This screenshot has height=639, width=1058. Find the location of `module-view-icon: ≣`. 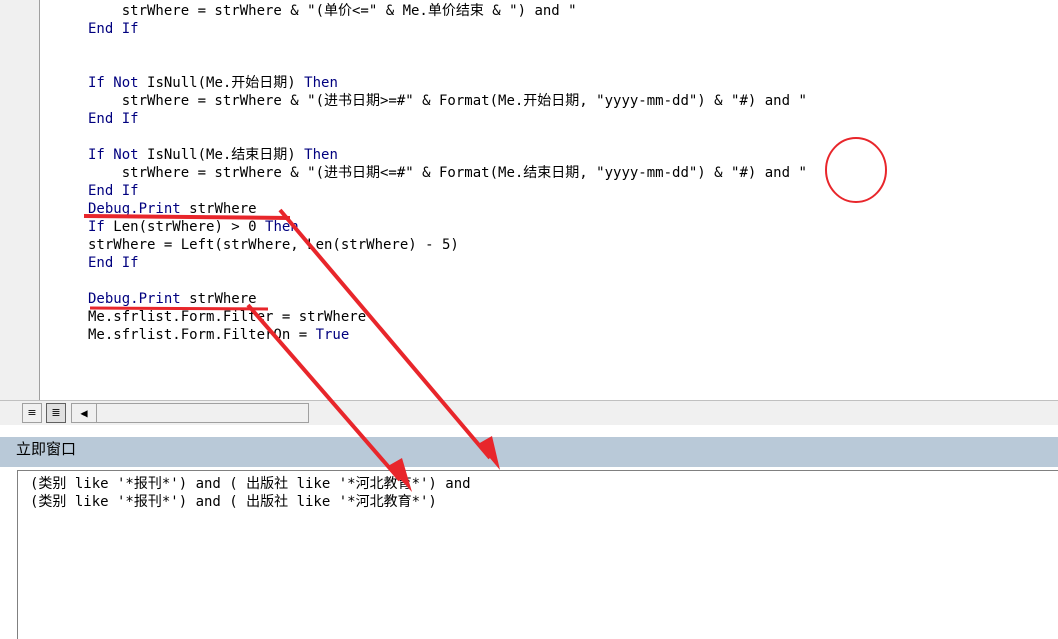

module-view-icon: ≣ is located at coordinates (56, 412).